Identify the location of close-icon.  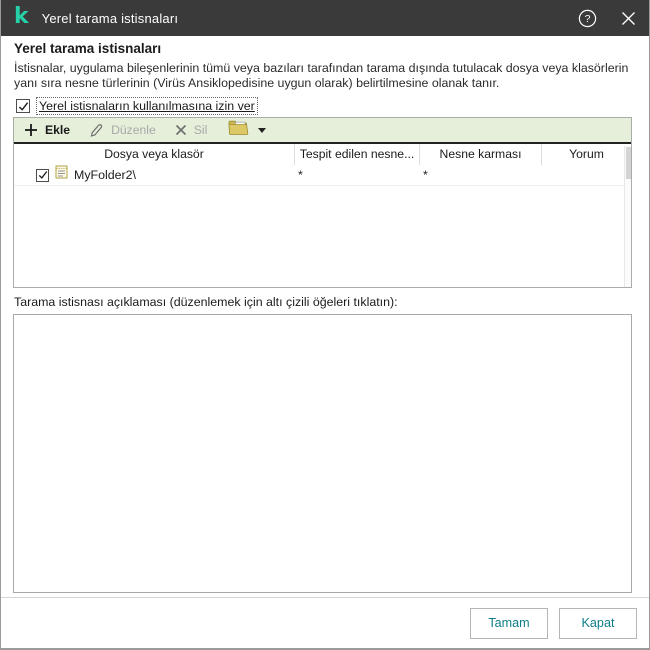
(628, 18).